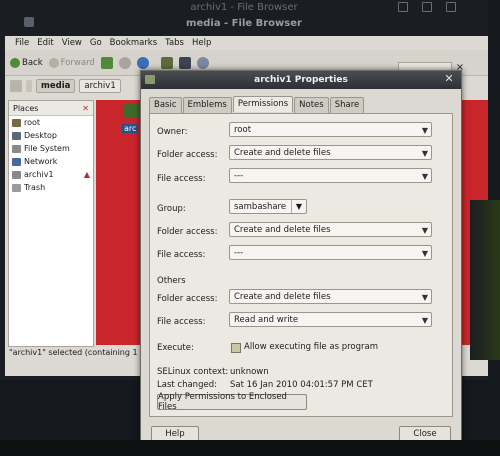 The height and width of the screenshot is (456, 500). I want to click on breadcrumb-media: media, so click(56, 86).